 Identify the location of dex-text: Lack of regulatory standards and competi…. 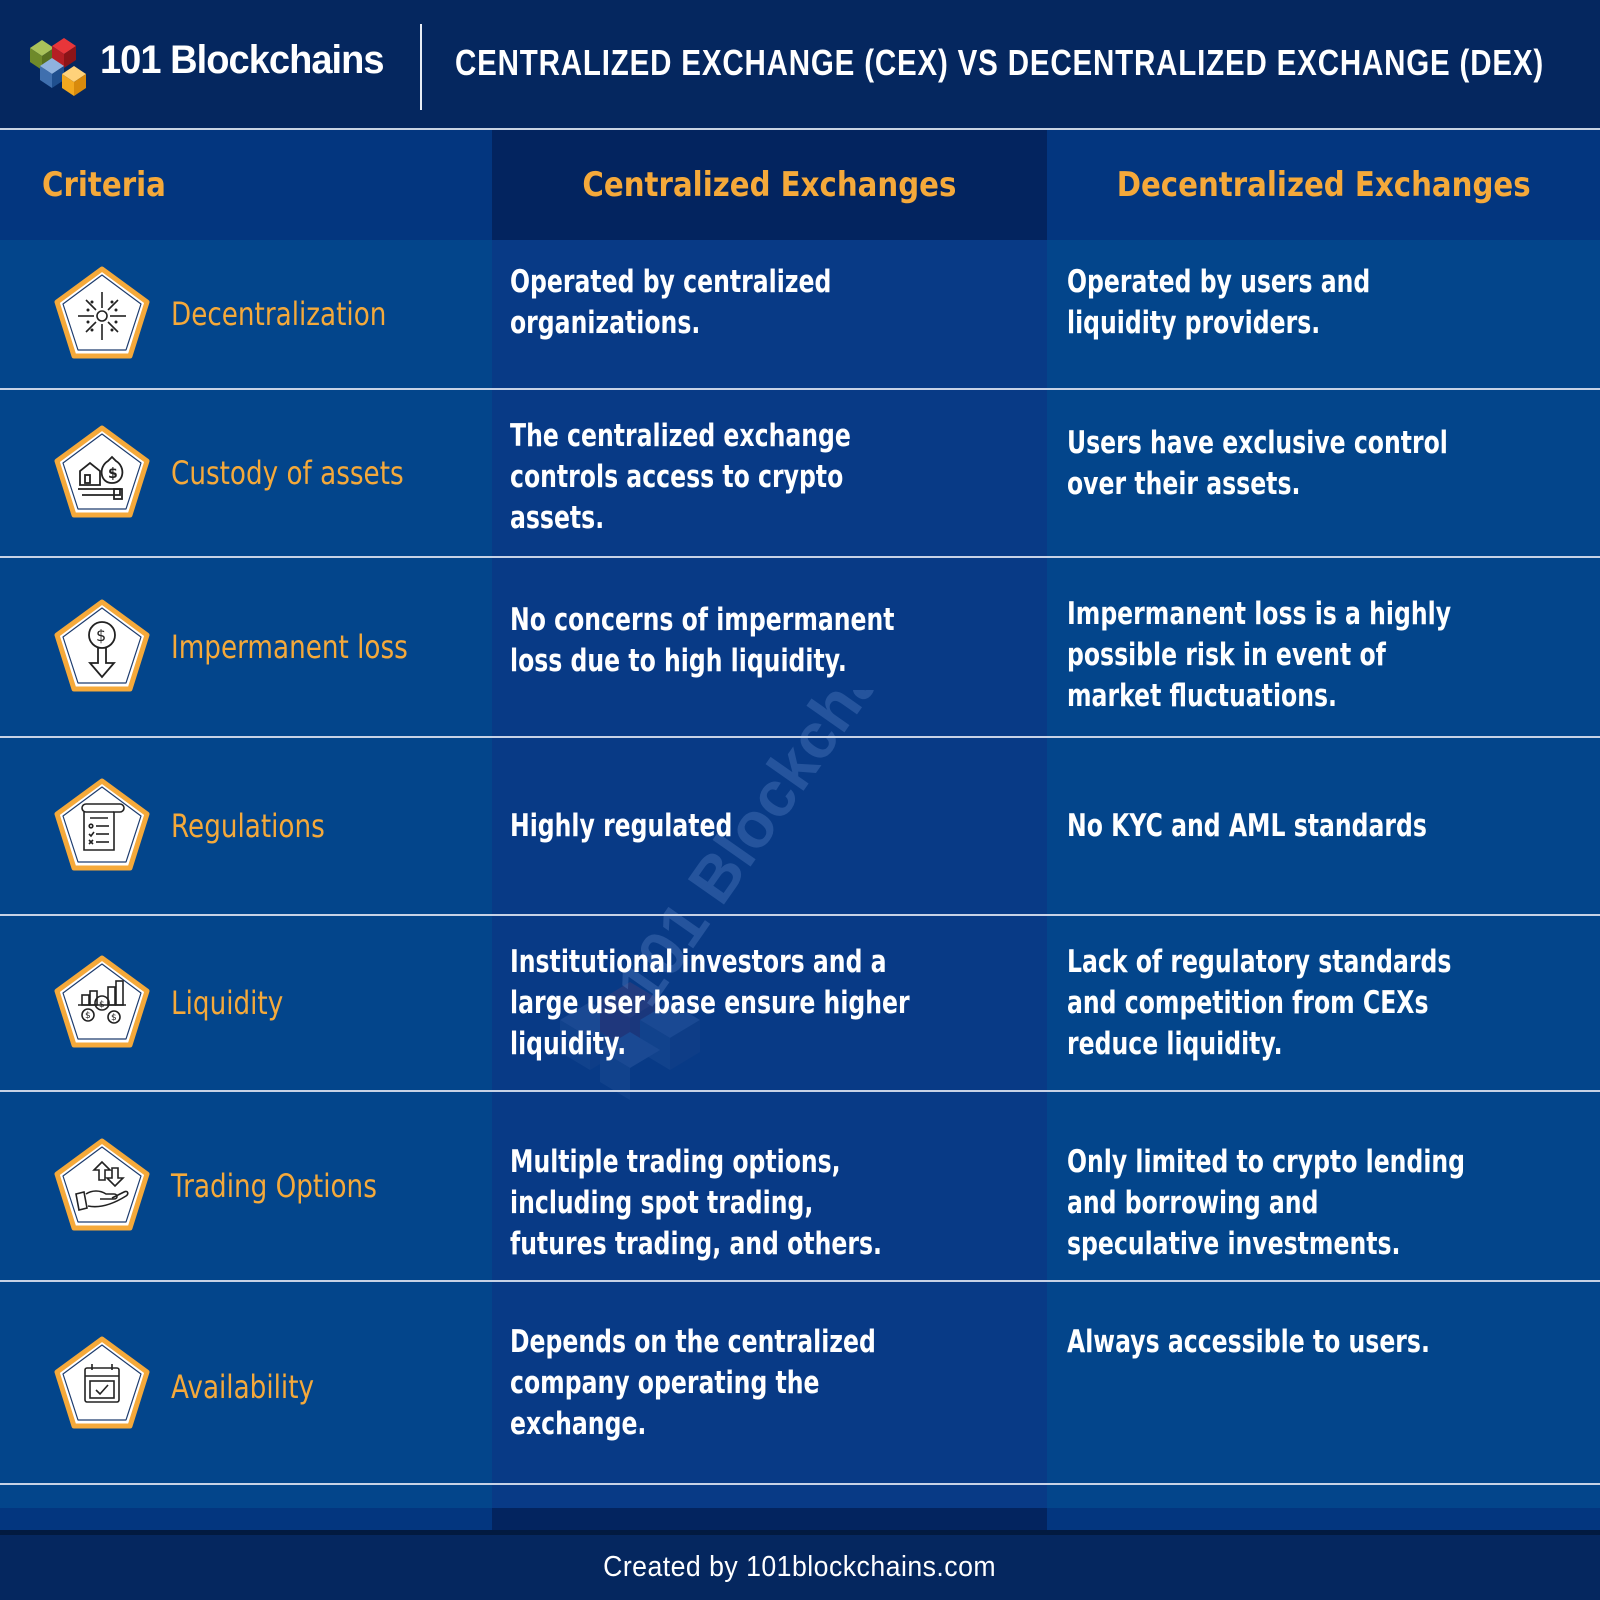
(1259, 1002).